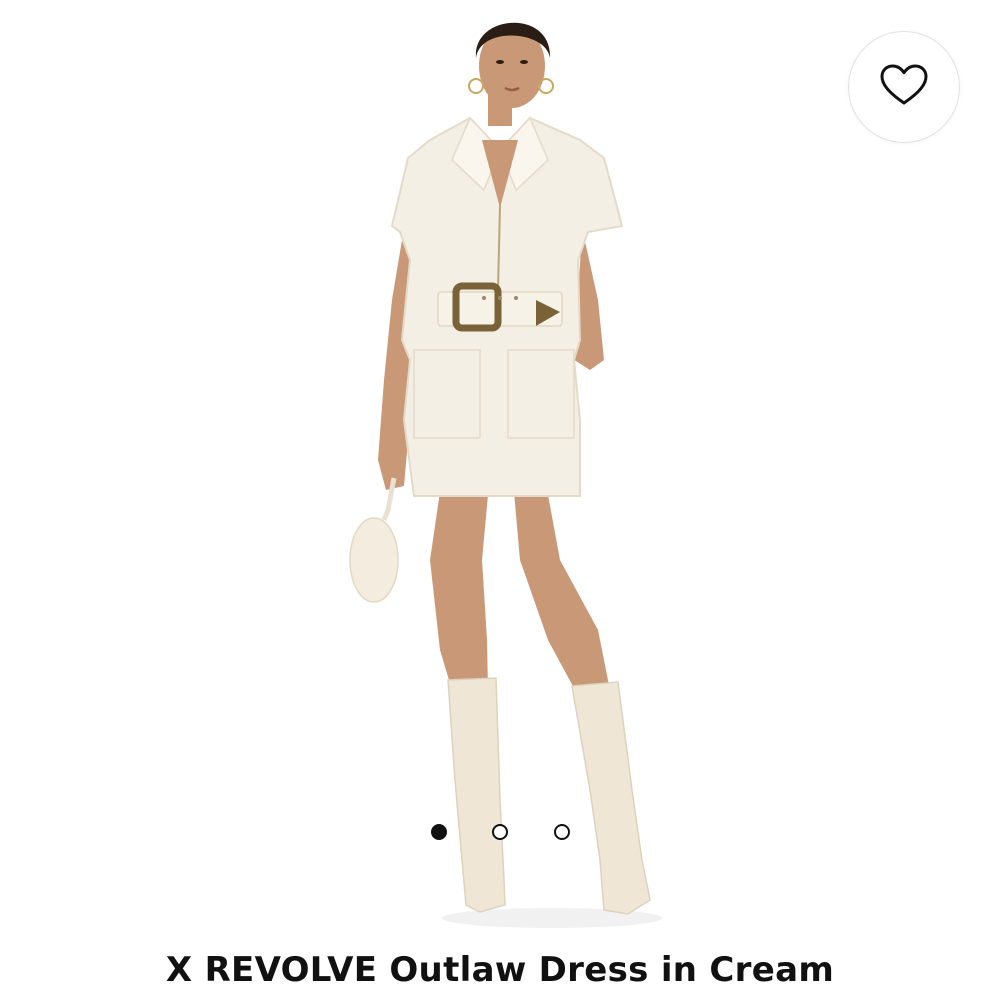 This screenshot has width=1000, height=1000. I want to click on heart-outline-icon, so click(904, 87).